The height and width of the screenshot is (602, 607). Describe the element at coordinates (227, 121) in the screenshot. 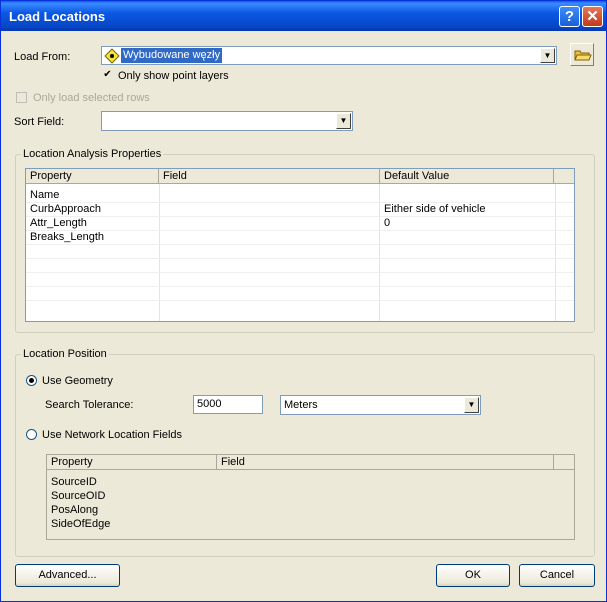

I see `sort-field-dropdown: ▼` at that location.